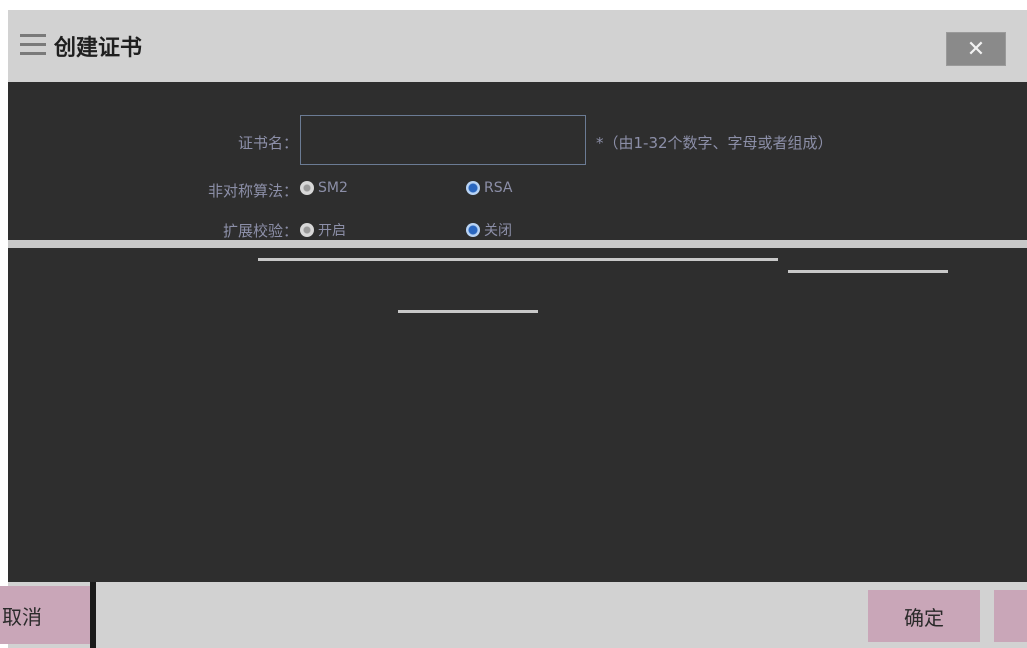 The width and height of the screenshot is (1027, 648). I want to click on algorithm-option-sm2: SM2, so click(324, 188).